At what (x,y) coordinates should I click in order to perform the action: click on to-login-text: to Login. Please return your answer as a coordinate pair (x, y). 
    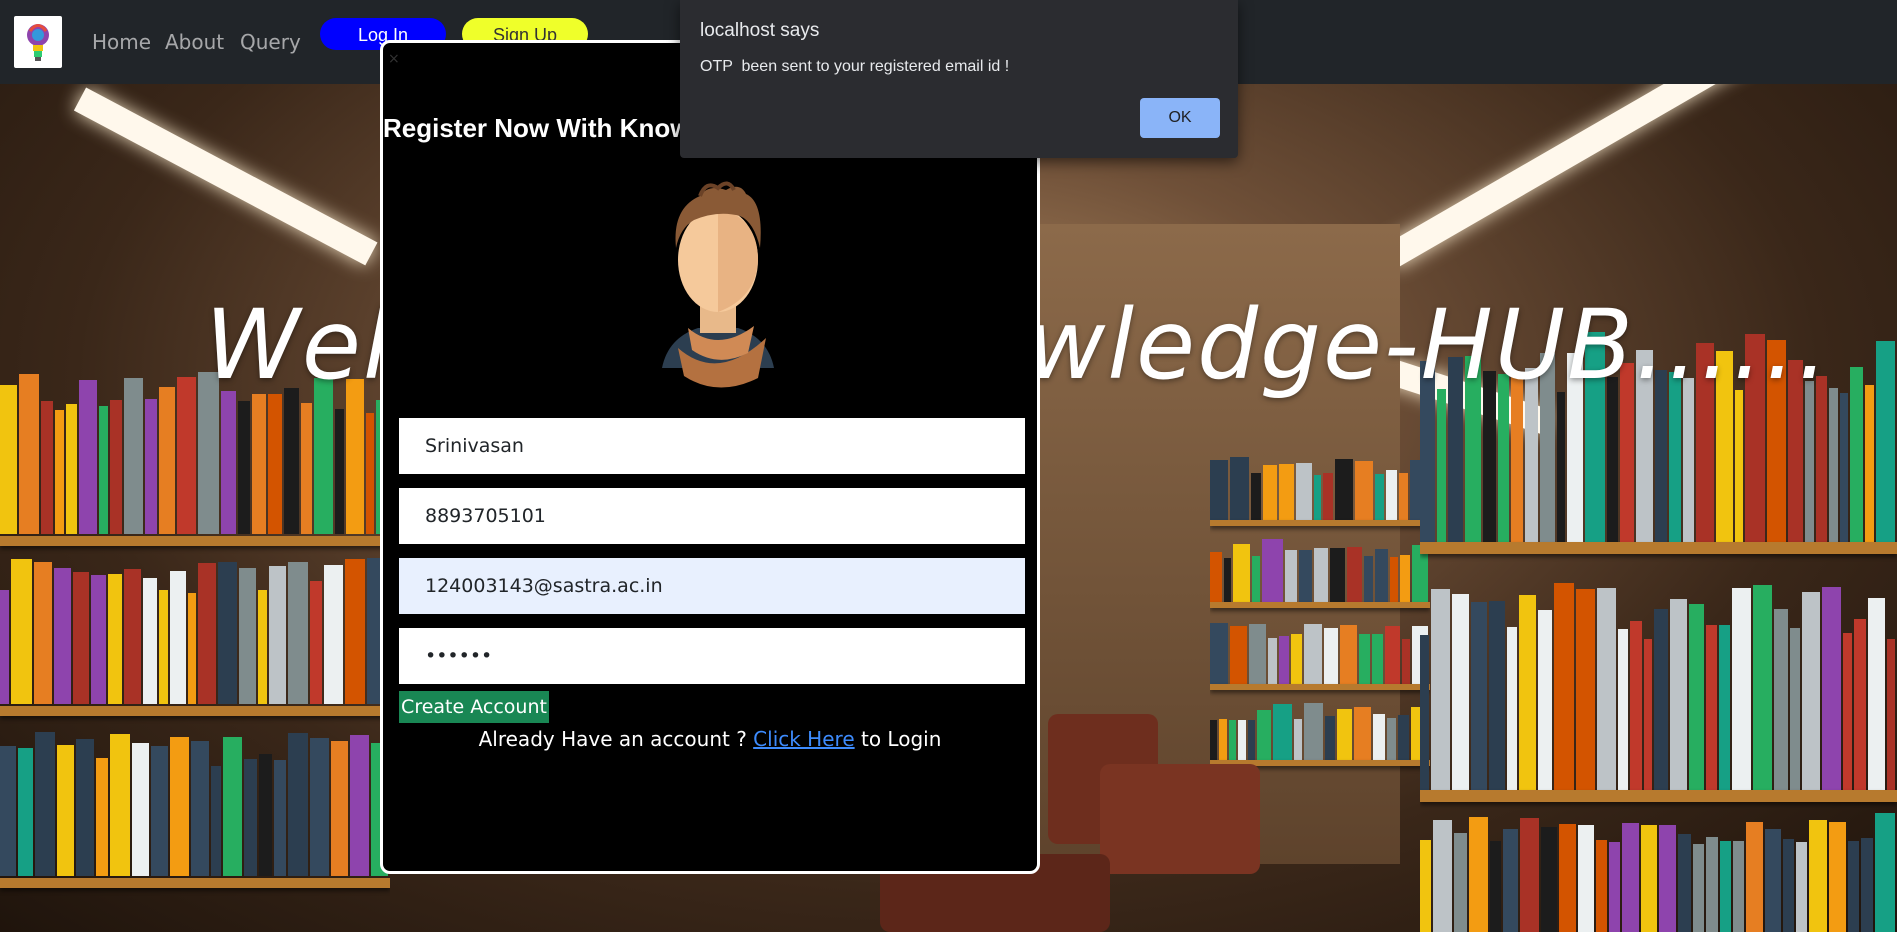
    Looking at the image, I should click on (901, 739).